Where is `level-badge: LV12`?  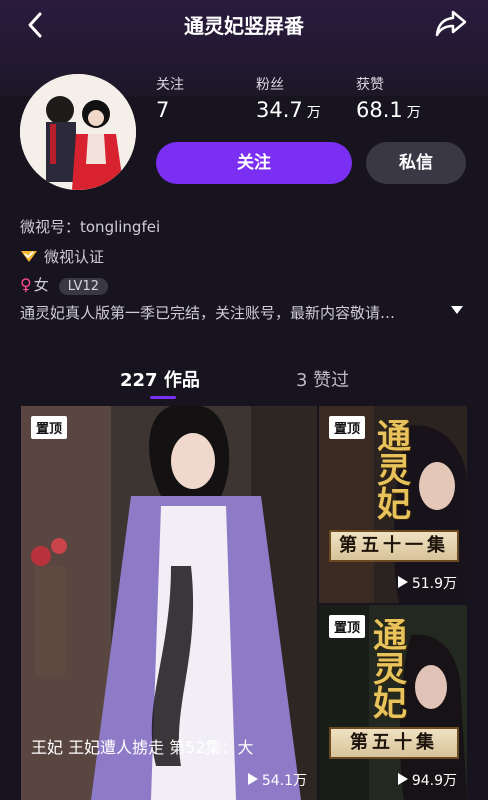 level-badge: LV12 is located at coordinates (83, 286).